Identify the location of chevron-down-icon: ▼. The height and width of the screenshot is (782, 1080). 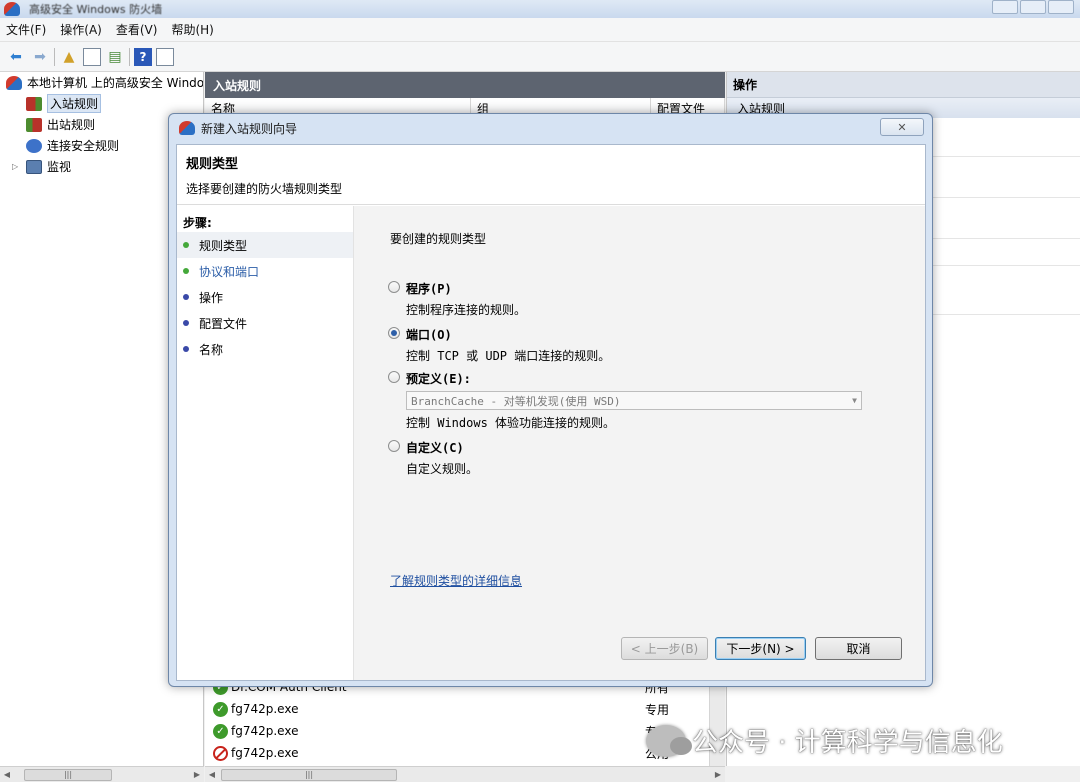
(854, 400).